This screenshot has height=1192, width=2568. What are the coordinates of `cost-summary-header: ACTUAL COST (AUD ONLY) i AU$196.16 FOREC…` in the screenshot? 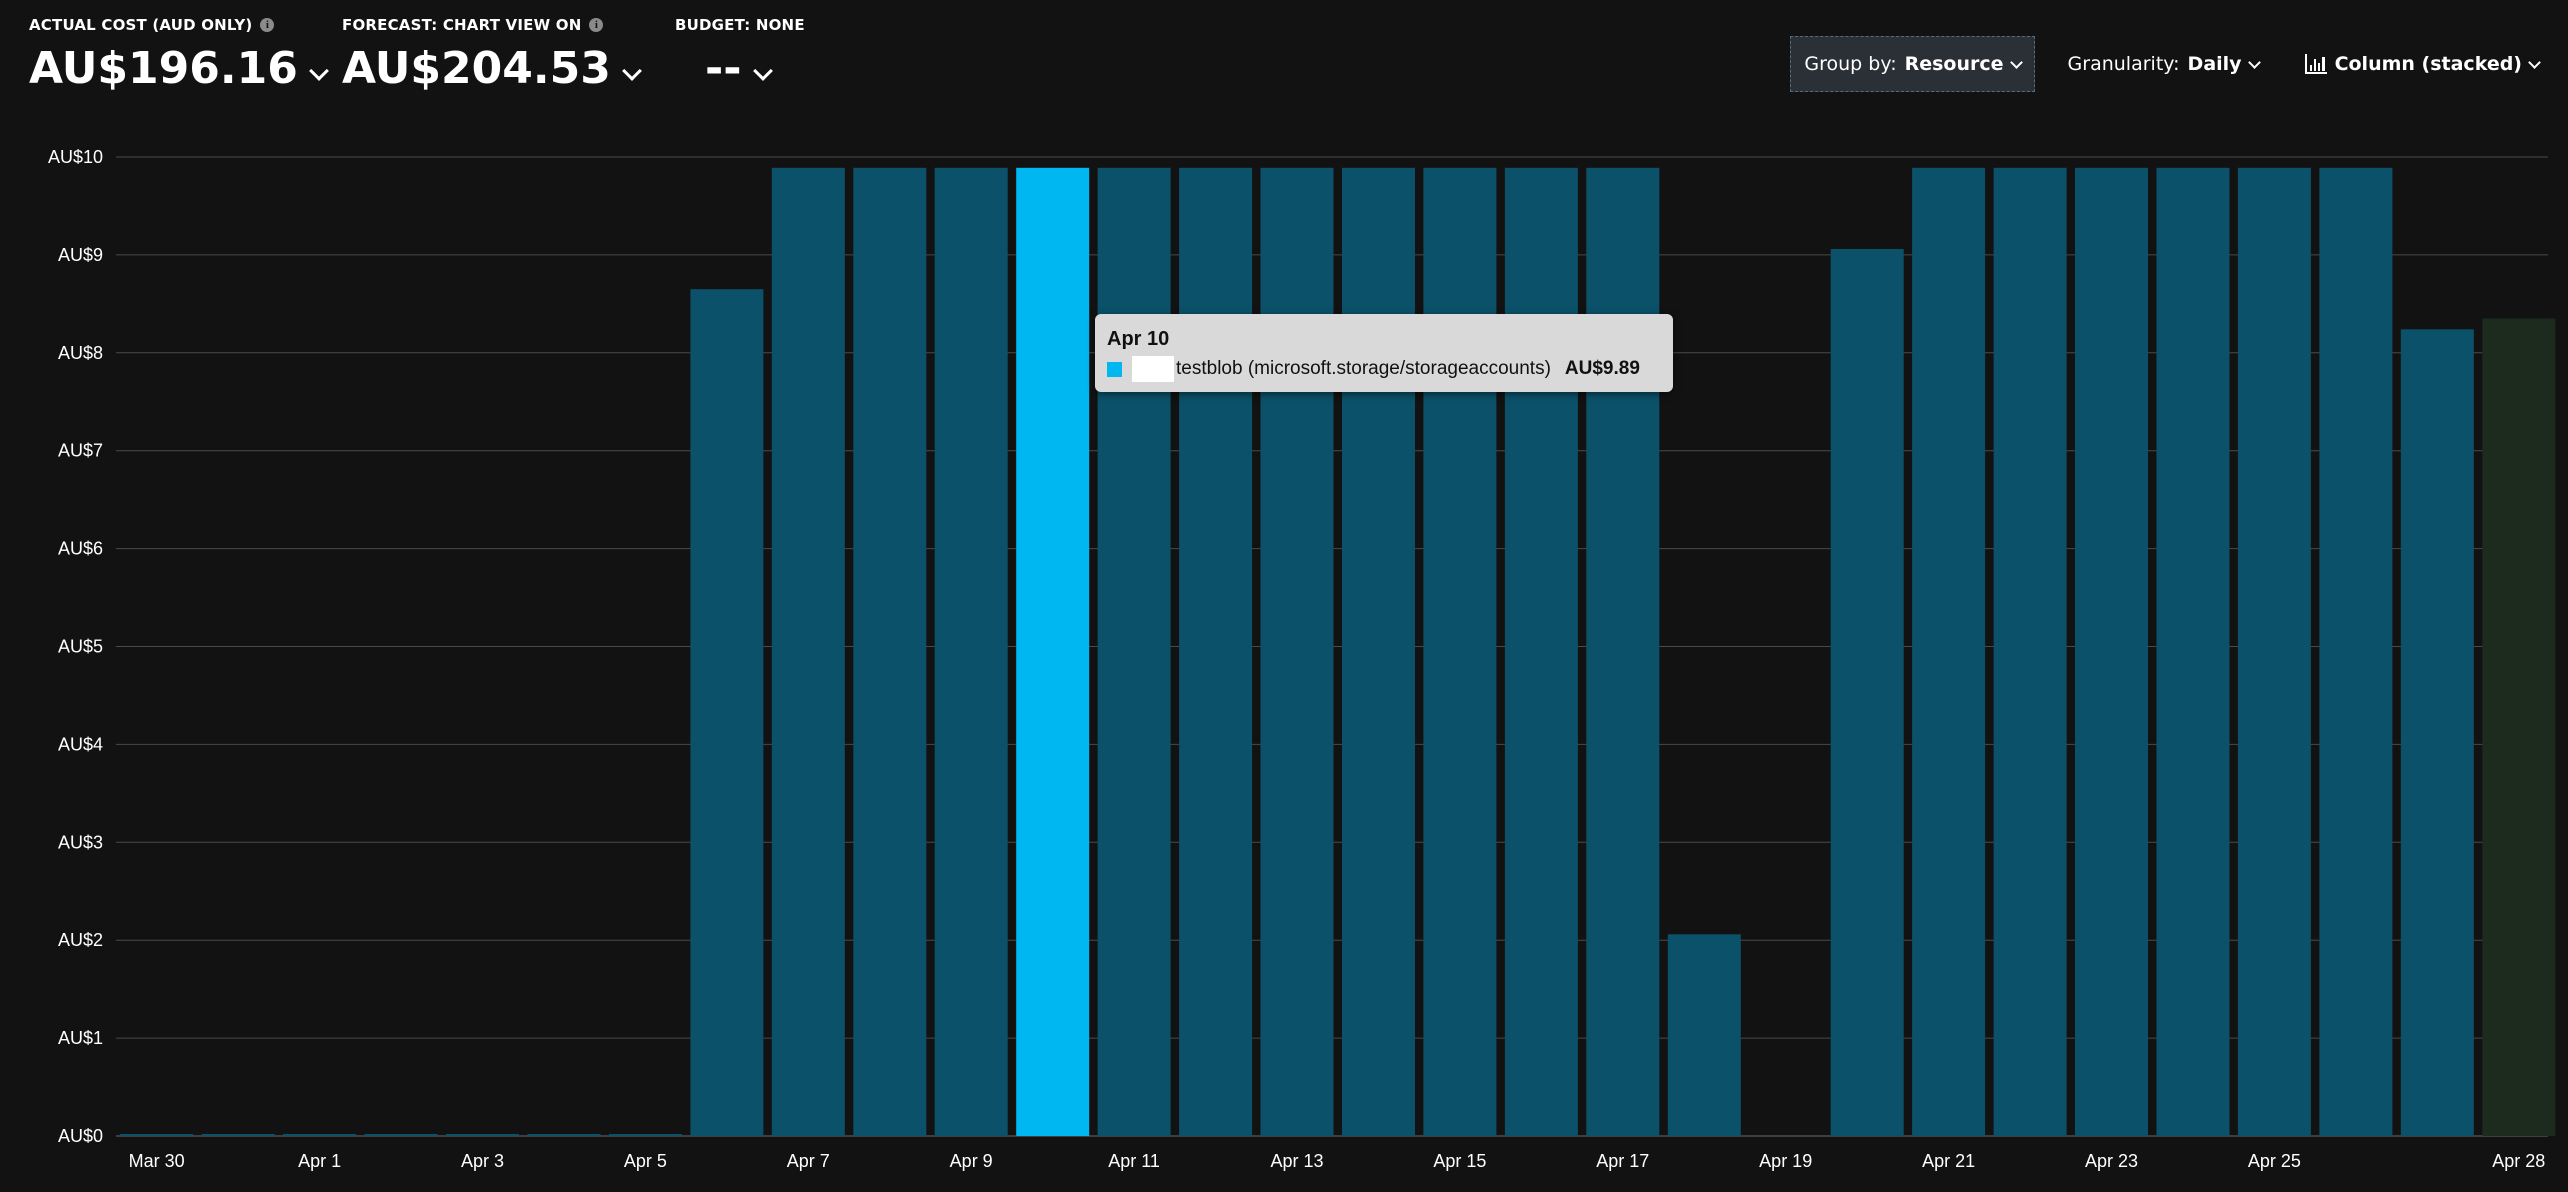 It's located at (1284, 70).